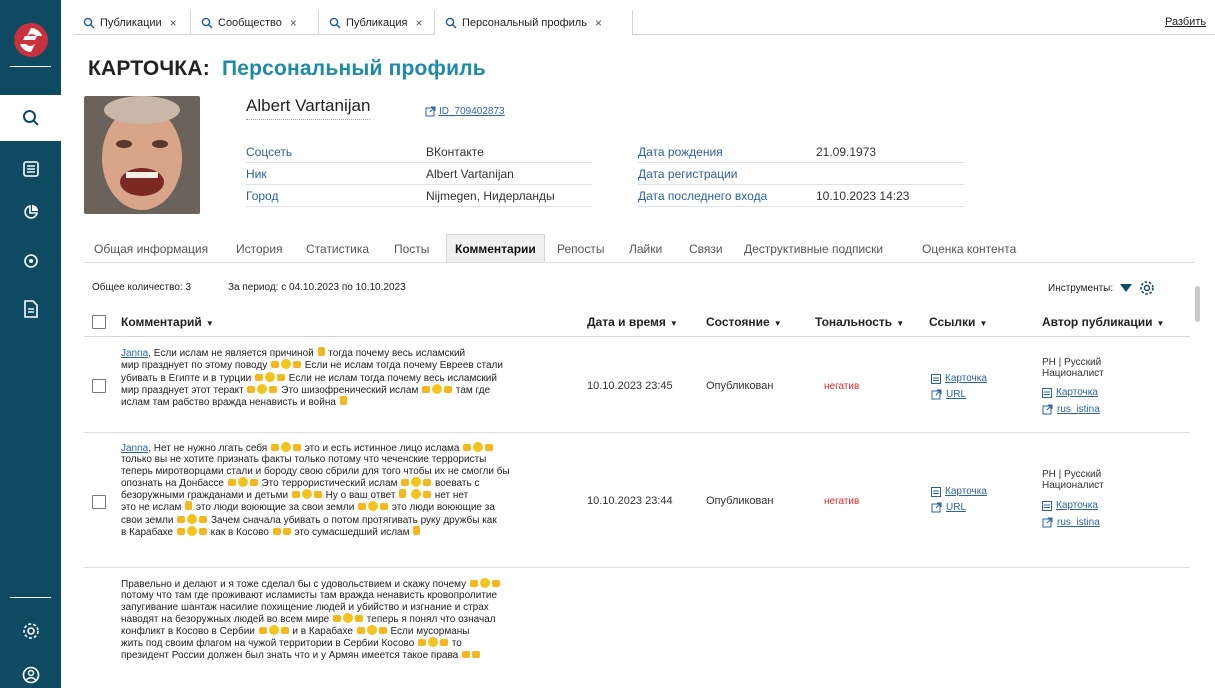  Describe the element at coordinates (969, 249) in the screenshot. I see `tab-content-rating: Оценка контента` at that location.